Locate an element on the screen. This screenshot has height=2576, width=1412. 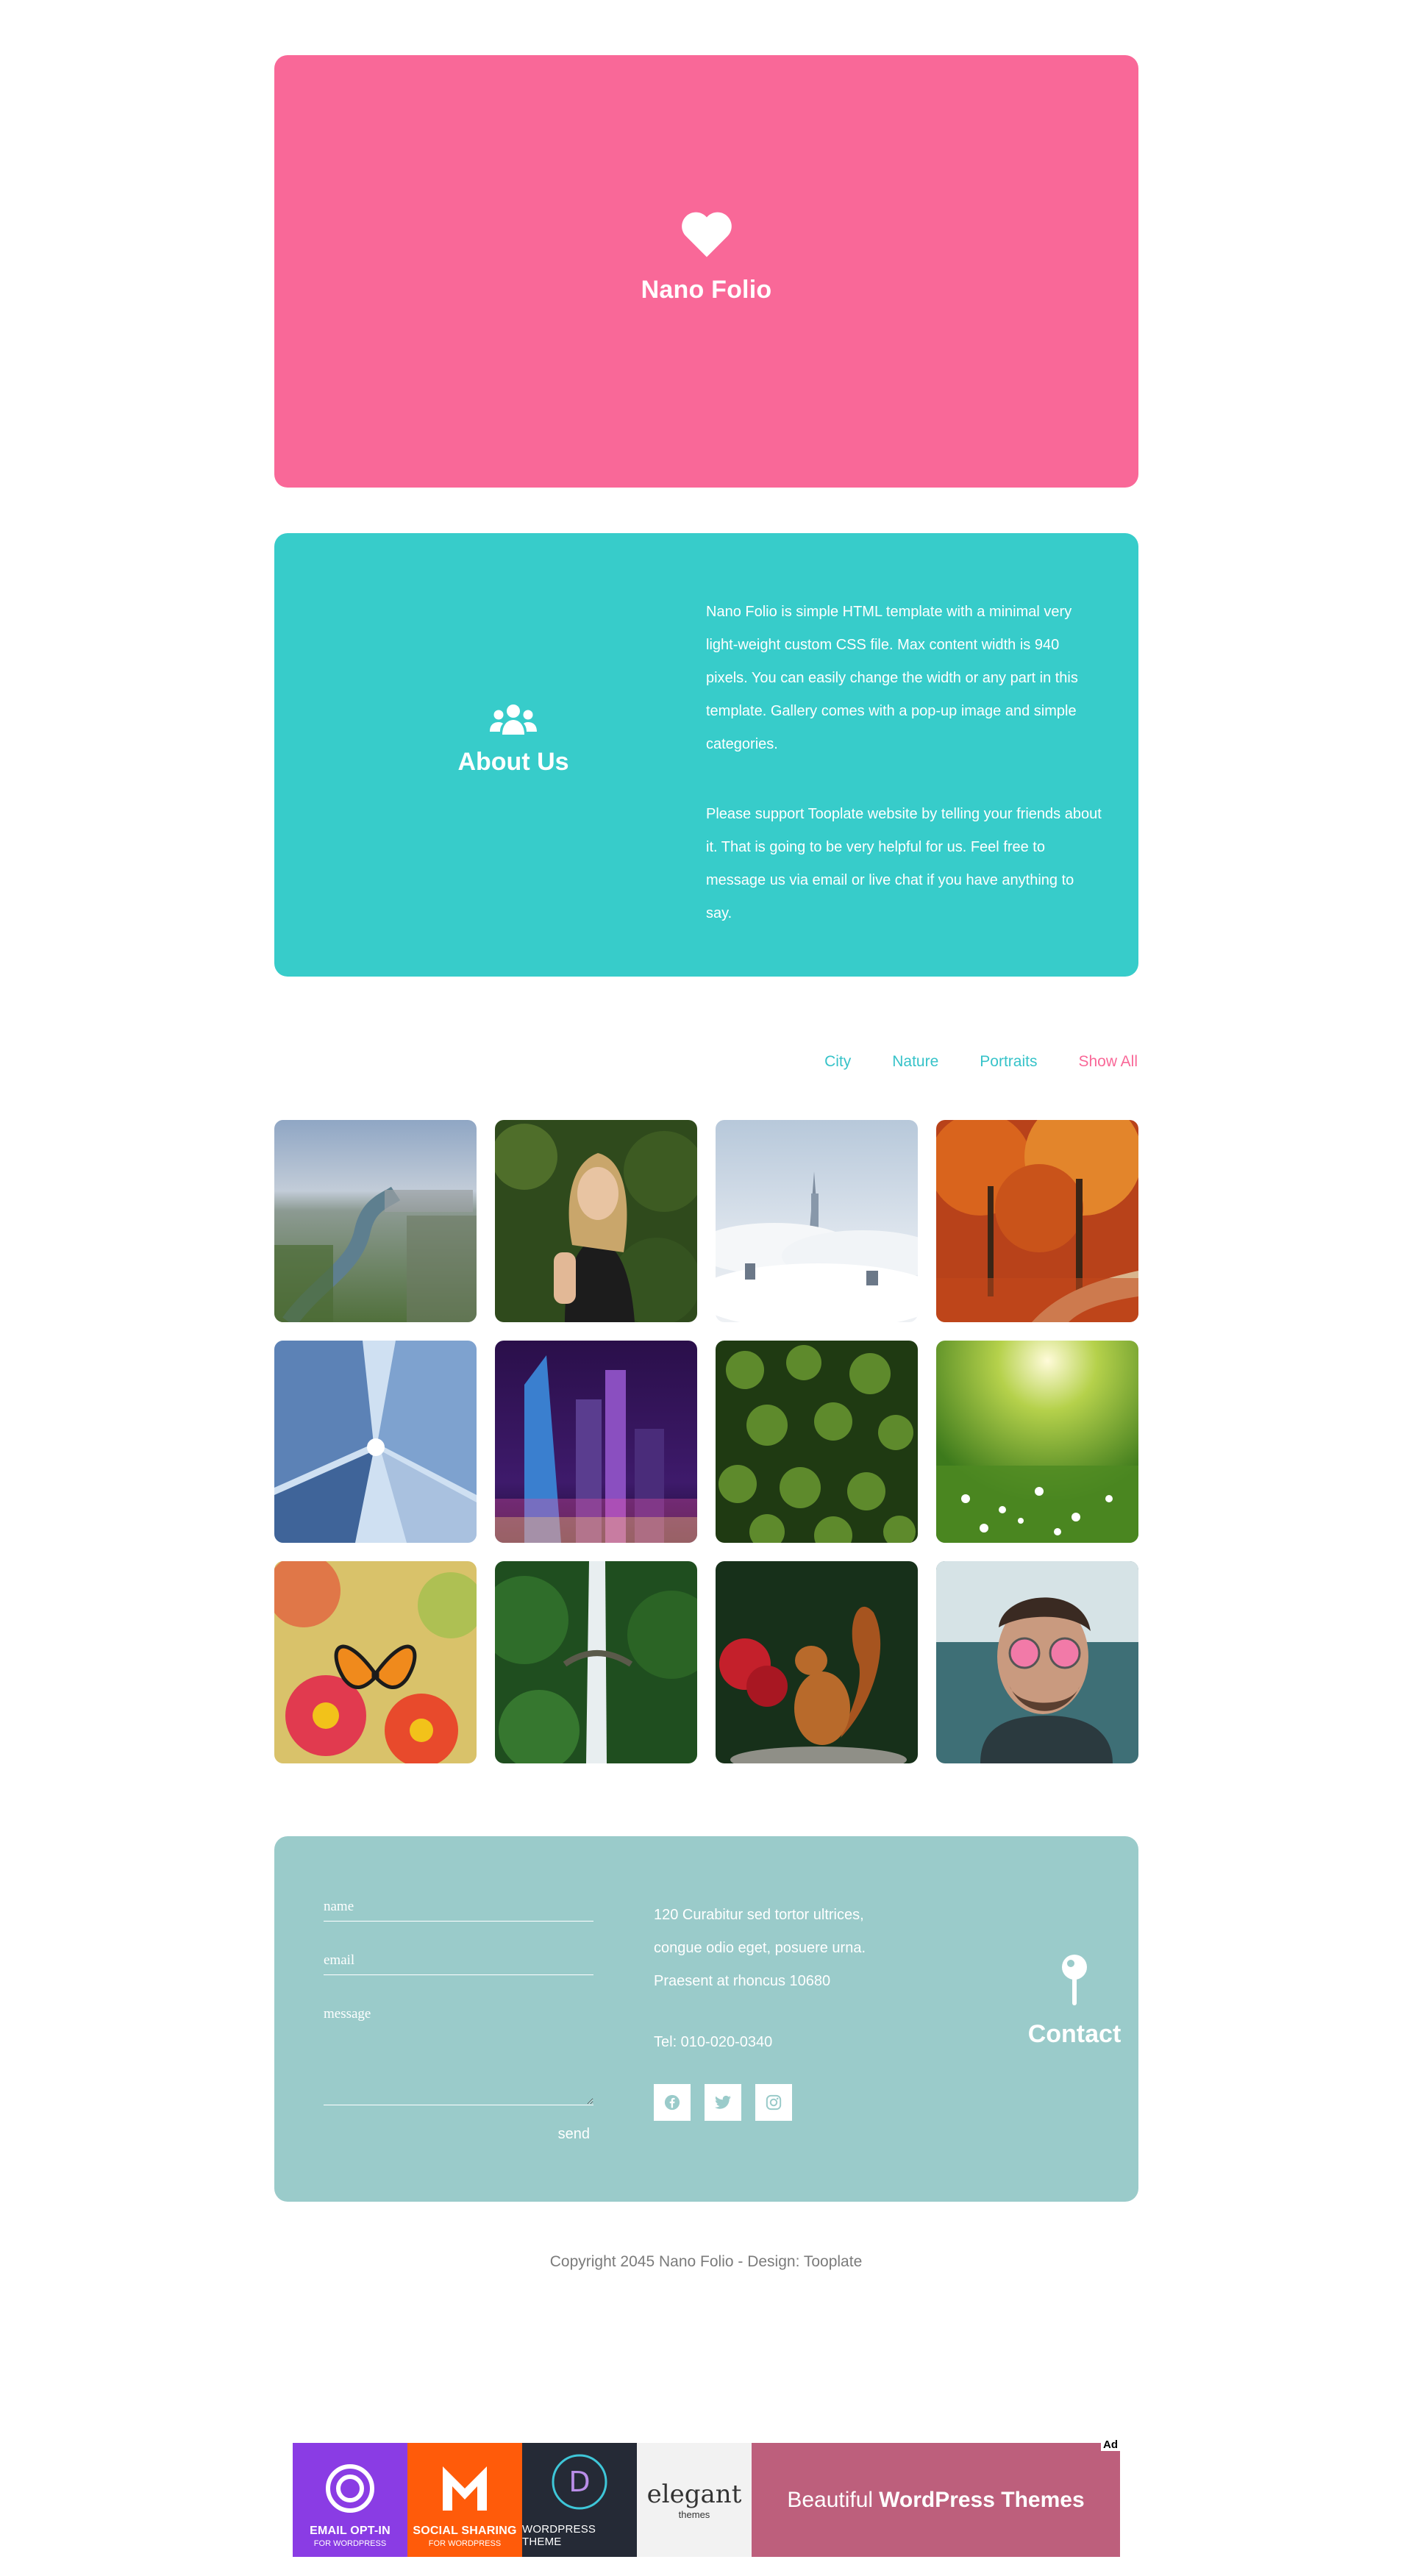
gallery-item-city-above-clouds is located at coordinates (817, 1221).